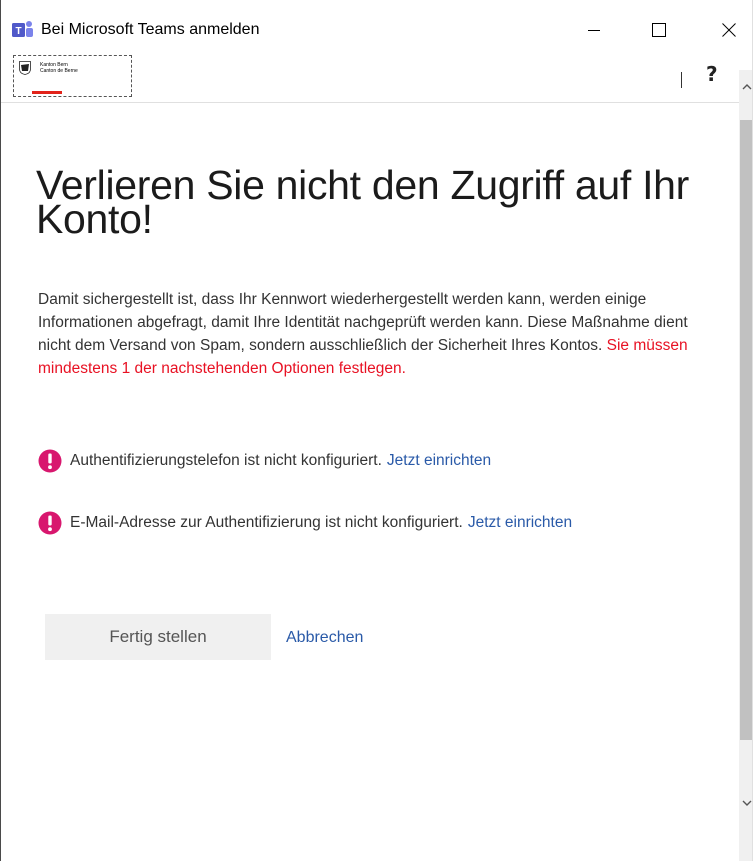 This screenshot has width=753, height=861. What do you see at coordinates (712, 74) in the screenshot?
I see `help-button: ?` at bounding box center [712, 74].